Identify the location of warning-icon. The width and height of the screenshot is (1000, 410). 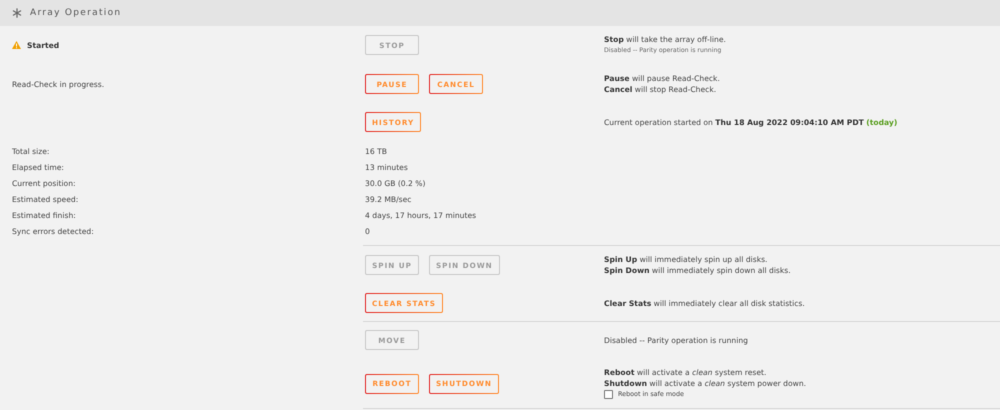
(16, 45).